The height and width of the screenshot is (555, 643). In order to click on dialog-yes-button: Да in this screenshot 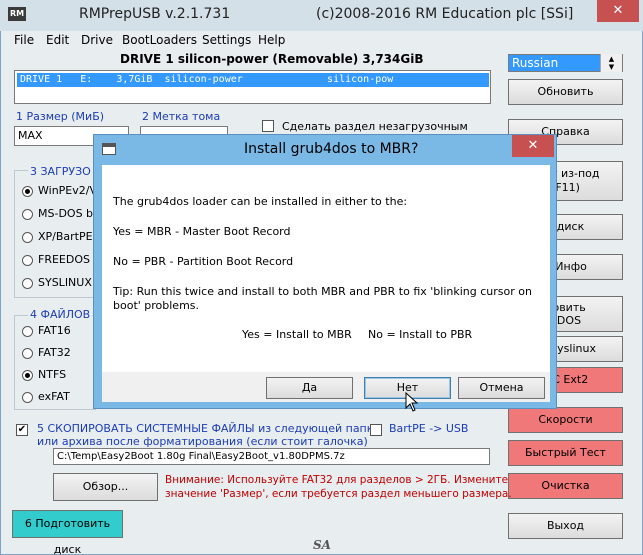, I will do `click(309, 388)`.